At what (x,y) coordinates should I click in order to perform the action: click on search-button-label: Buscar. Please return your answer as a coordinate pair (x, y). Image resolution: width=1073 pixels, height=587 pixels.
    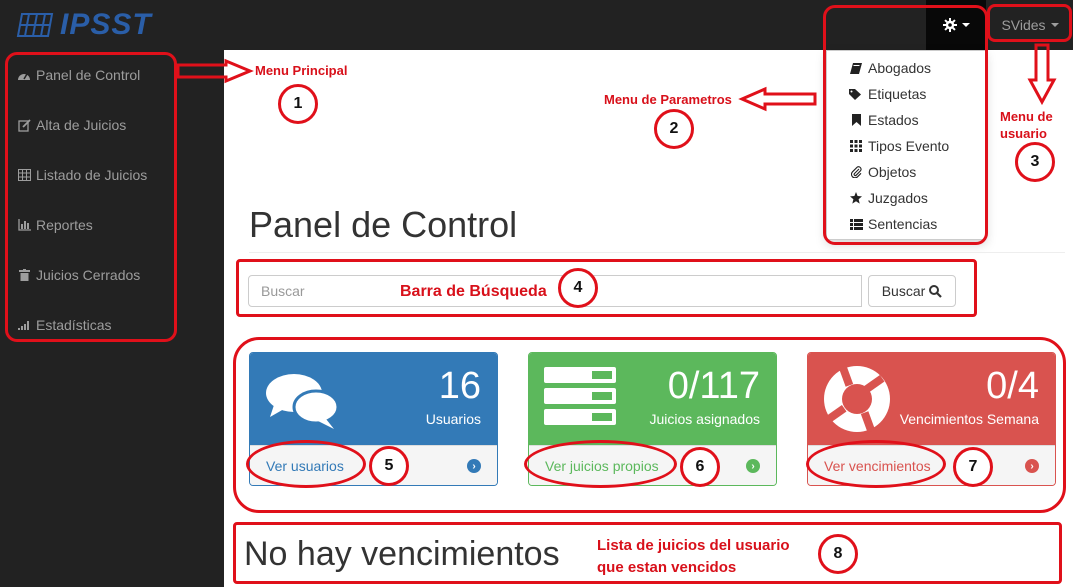
    Looking at the image, I should click on (903, 291).